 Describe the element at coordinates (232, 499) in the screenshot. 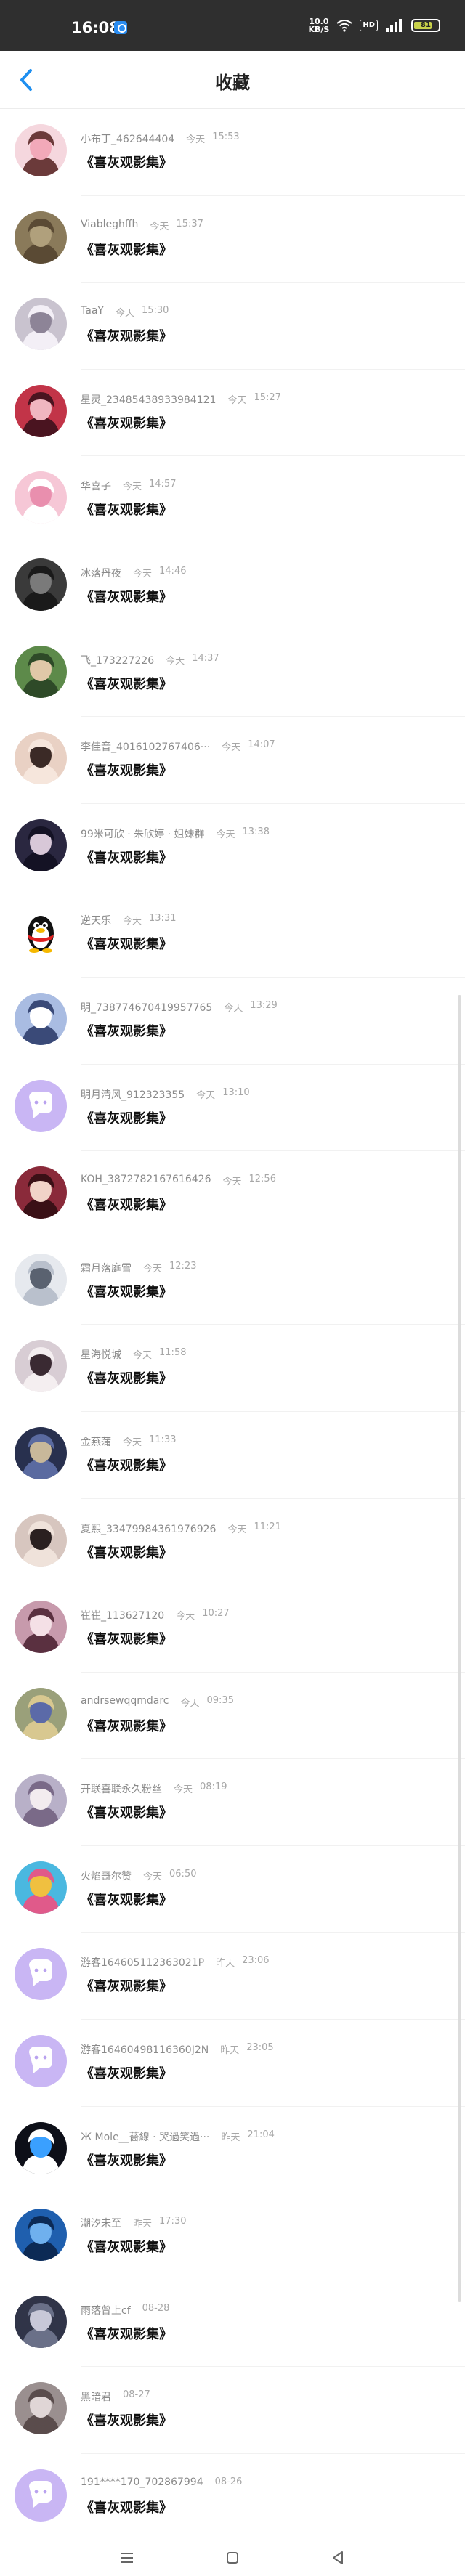

I see `list-item: 华喜子 今天 14:57 《喜灰观影集》` at that location.